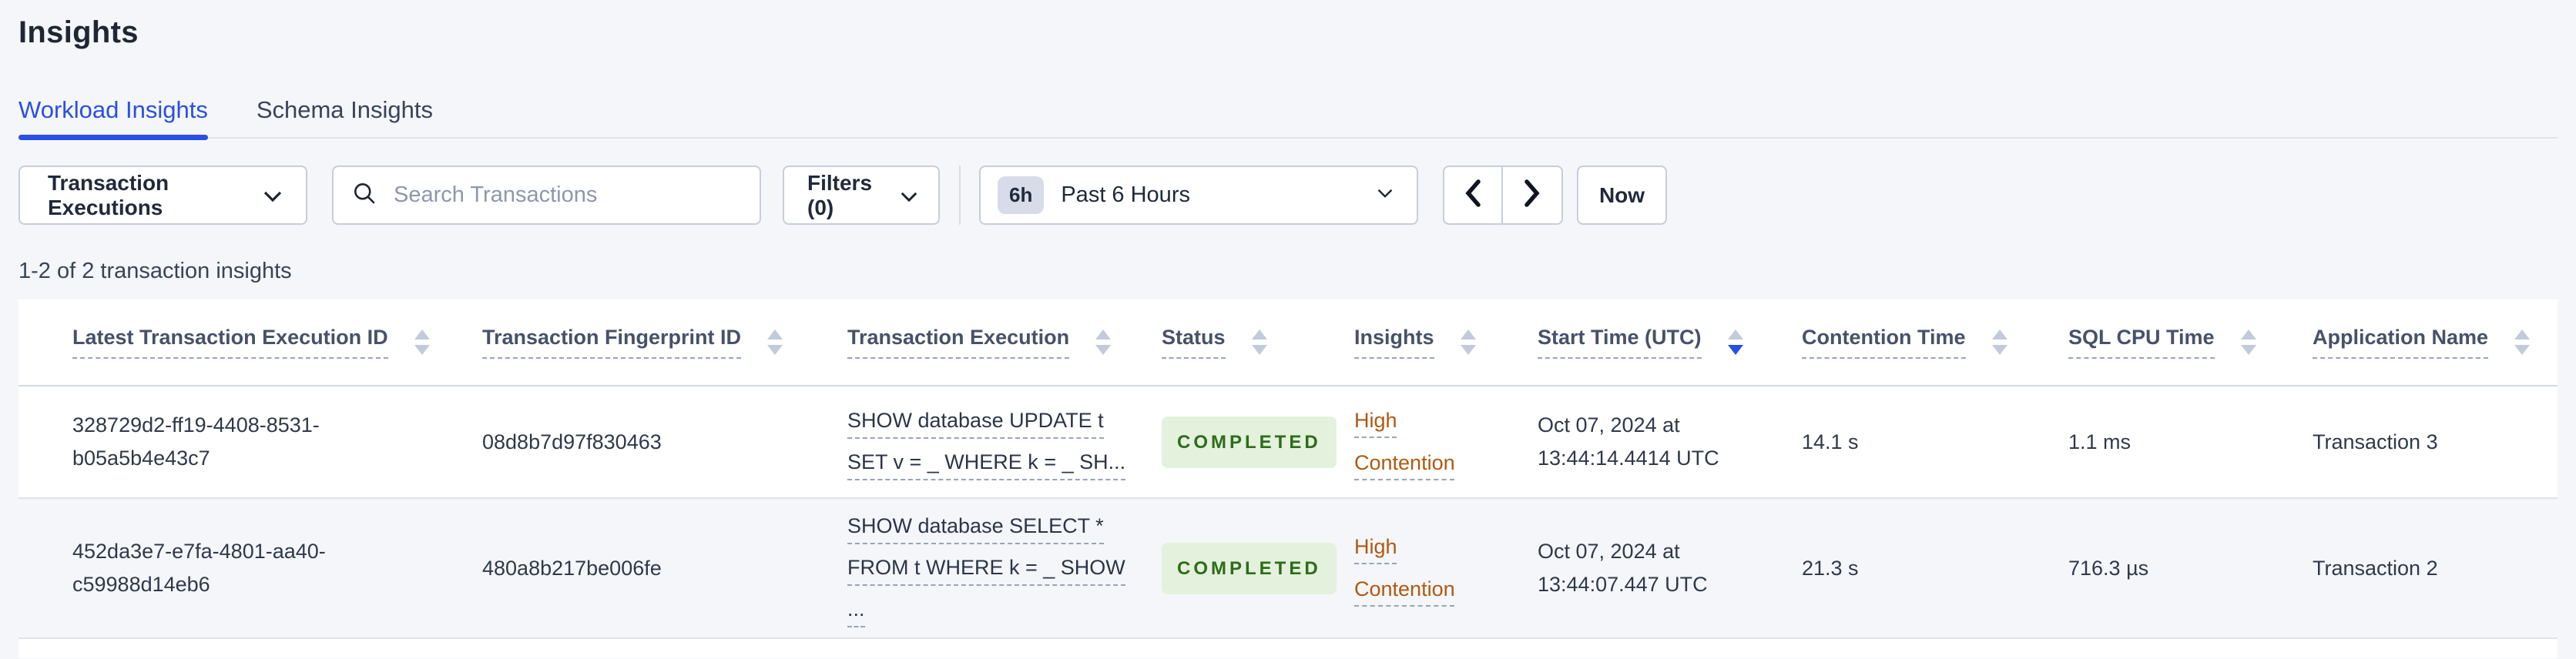 The width and height of the screenshot is (2576, 659). Describe the element at coordinates (1021, 195) in the screenshot. I see `time-shortcut-badge: 6h` at that location.